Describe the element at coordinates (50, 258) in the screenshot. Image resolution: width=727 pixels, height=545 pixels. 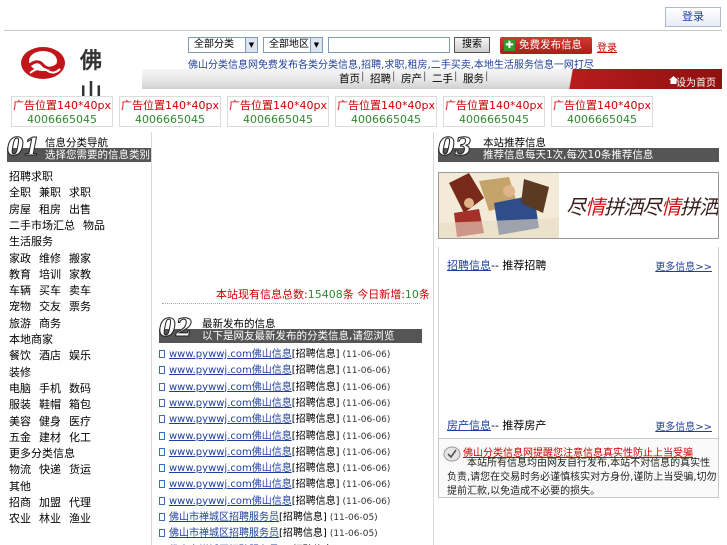
I see `category-link: 维修` at that location.